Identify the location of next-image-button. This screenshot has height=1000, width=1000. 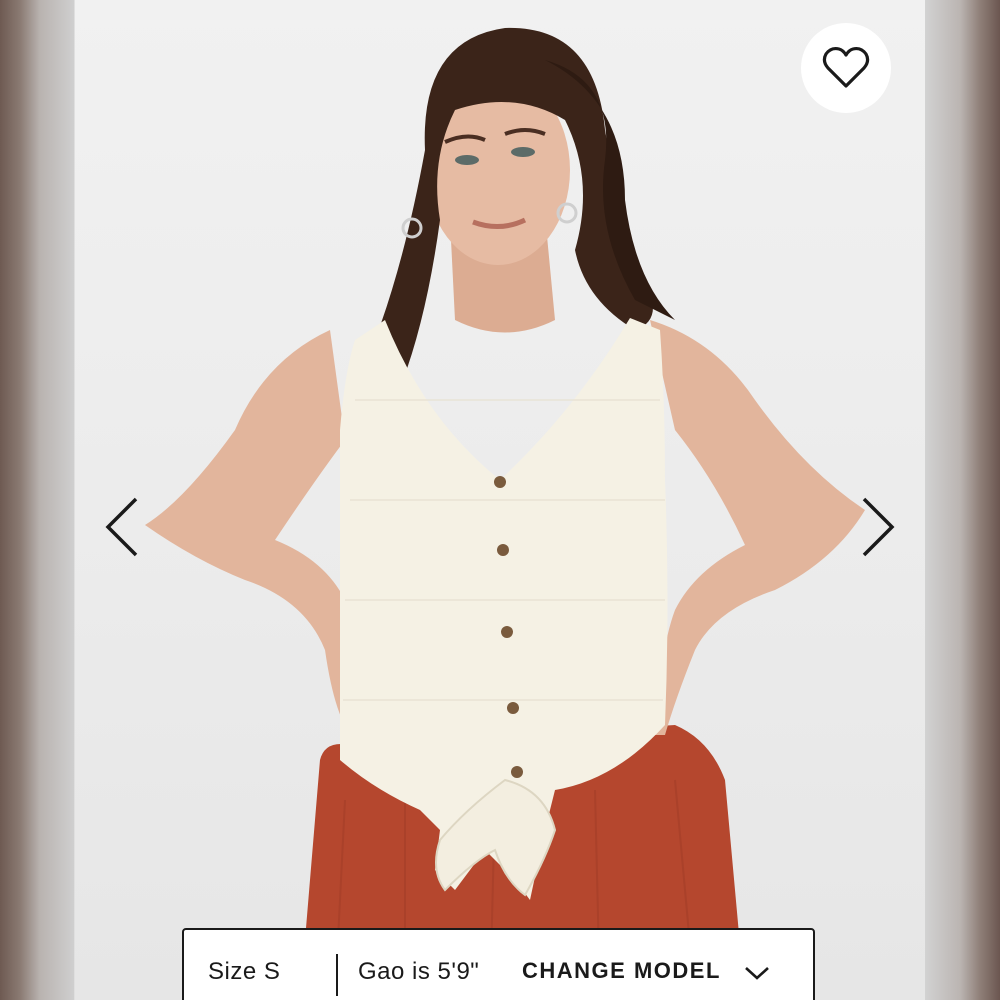
(878, 527).